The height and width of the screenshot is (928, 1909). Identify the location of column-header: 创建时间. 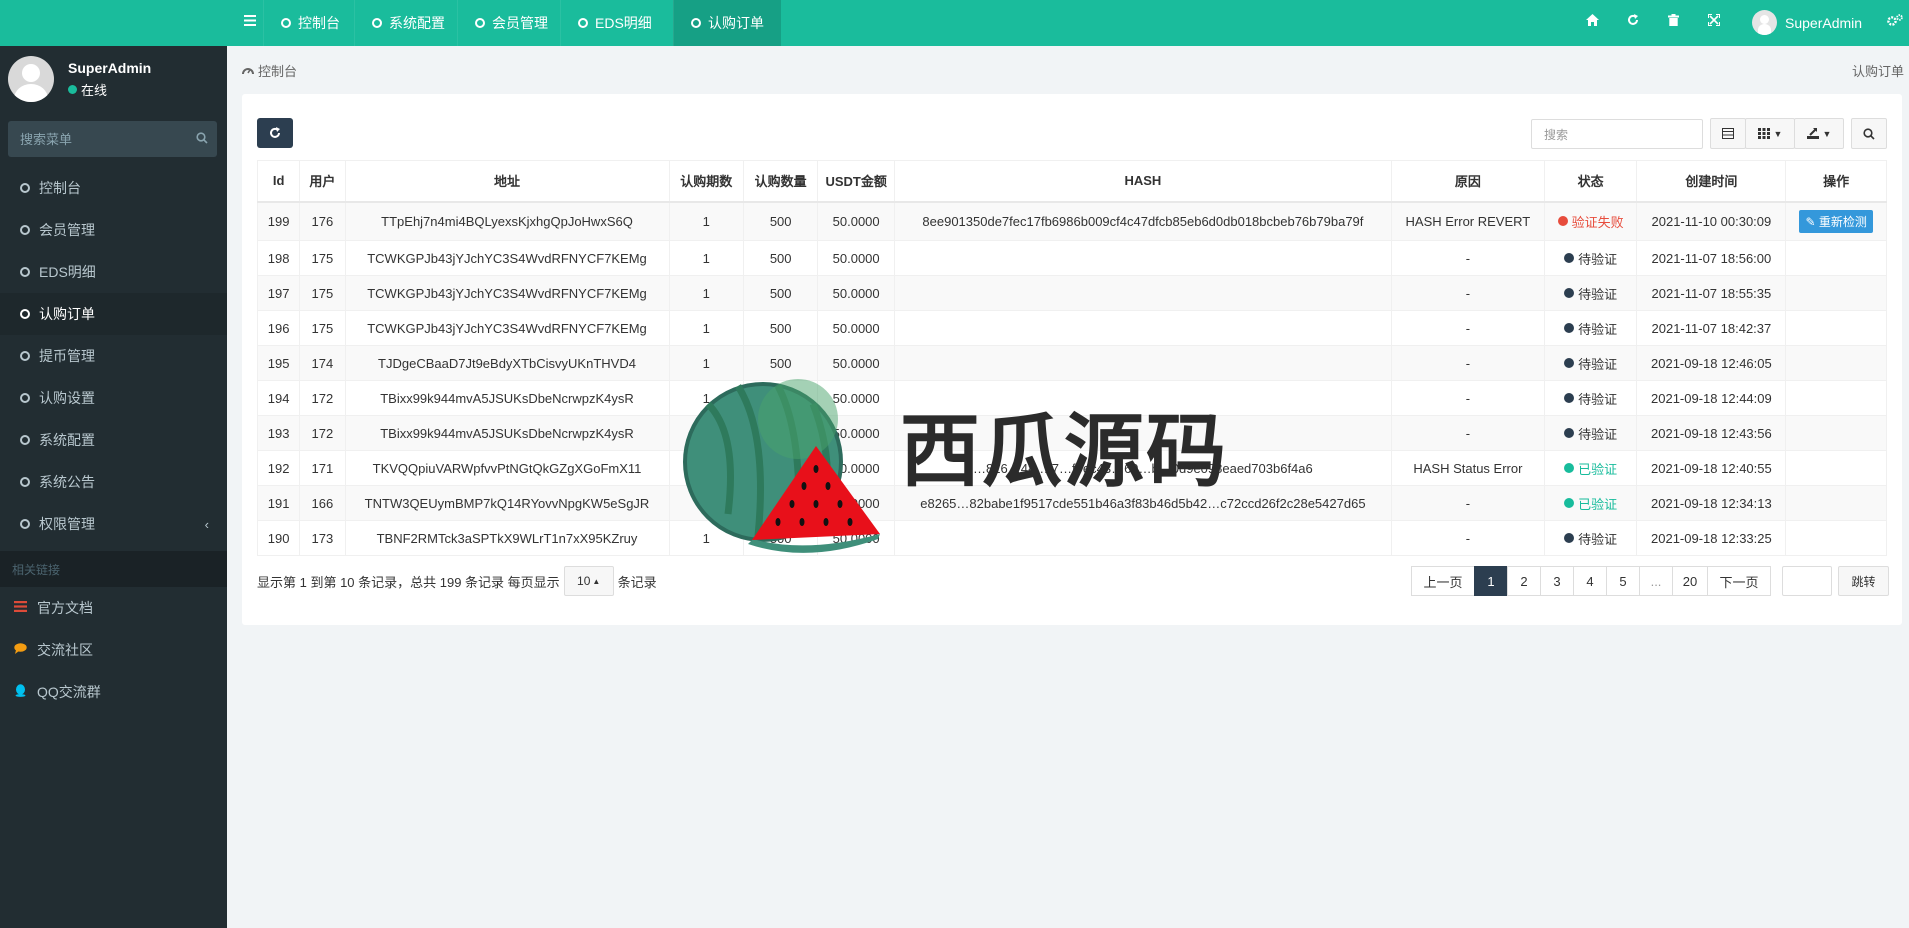
(1711, 181).